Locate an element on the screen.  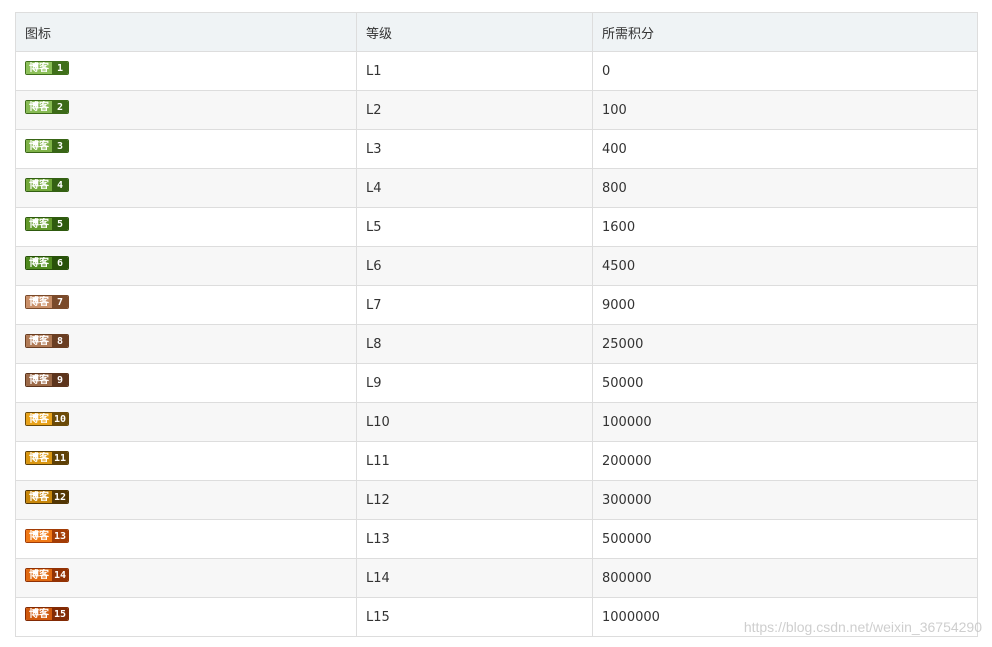
header-points: 所需积分 is located at coordinates (785, 32).